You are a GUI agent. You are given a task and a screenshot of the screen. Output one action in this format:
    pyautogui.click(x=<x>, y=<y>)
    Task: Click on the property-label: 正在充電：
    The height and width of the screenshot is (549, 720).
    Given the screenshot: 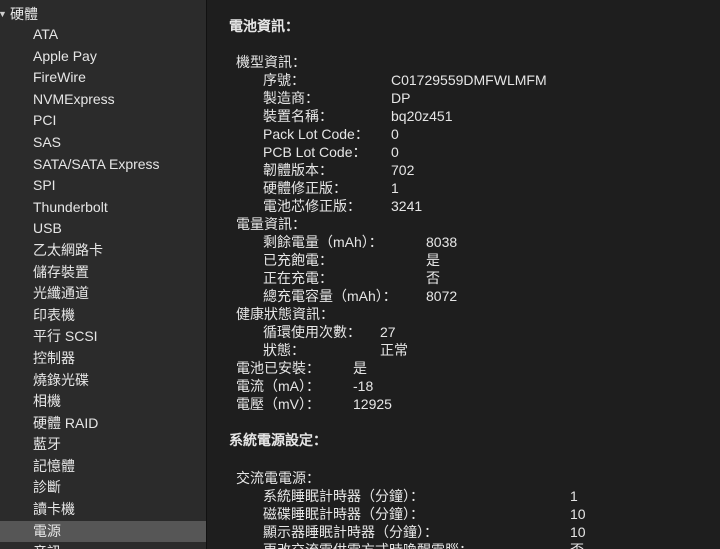 What is the action you would take?
    pyautogui.click(x=298, y=278)
    